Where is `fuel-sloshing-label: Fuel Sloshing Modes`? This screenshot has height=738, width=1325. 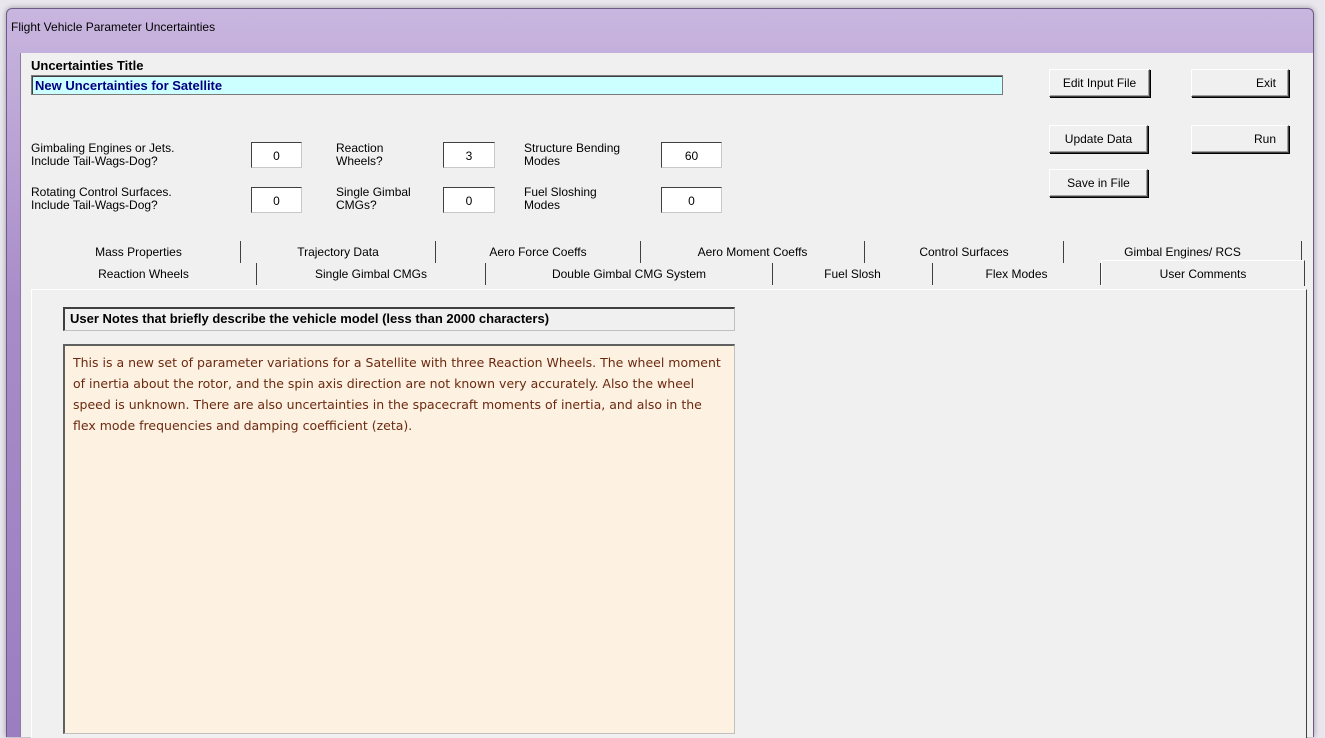 fuel-sloshing-label: Fuel Sloshing Modes is located at coordinates (560, 198).